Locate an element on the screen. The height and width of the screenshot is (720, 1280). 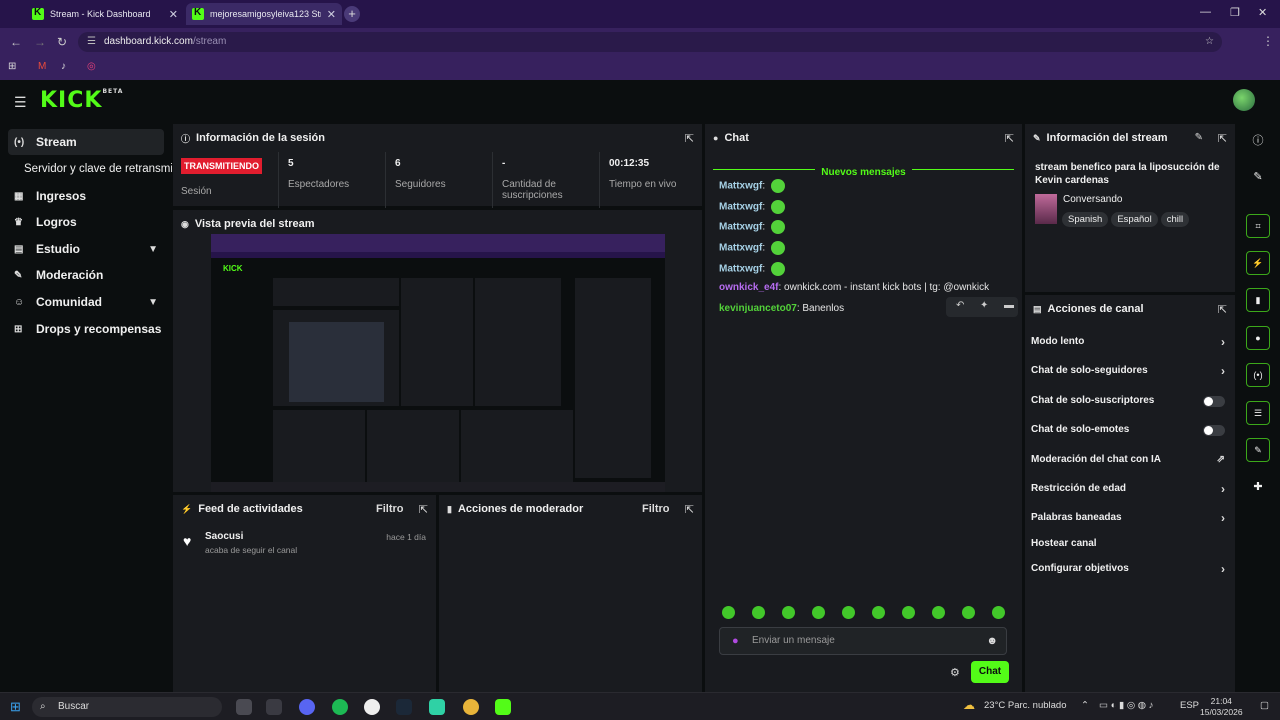
instagram-icon: ◎ is located at coordinates (91, 66).